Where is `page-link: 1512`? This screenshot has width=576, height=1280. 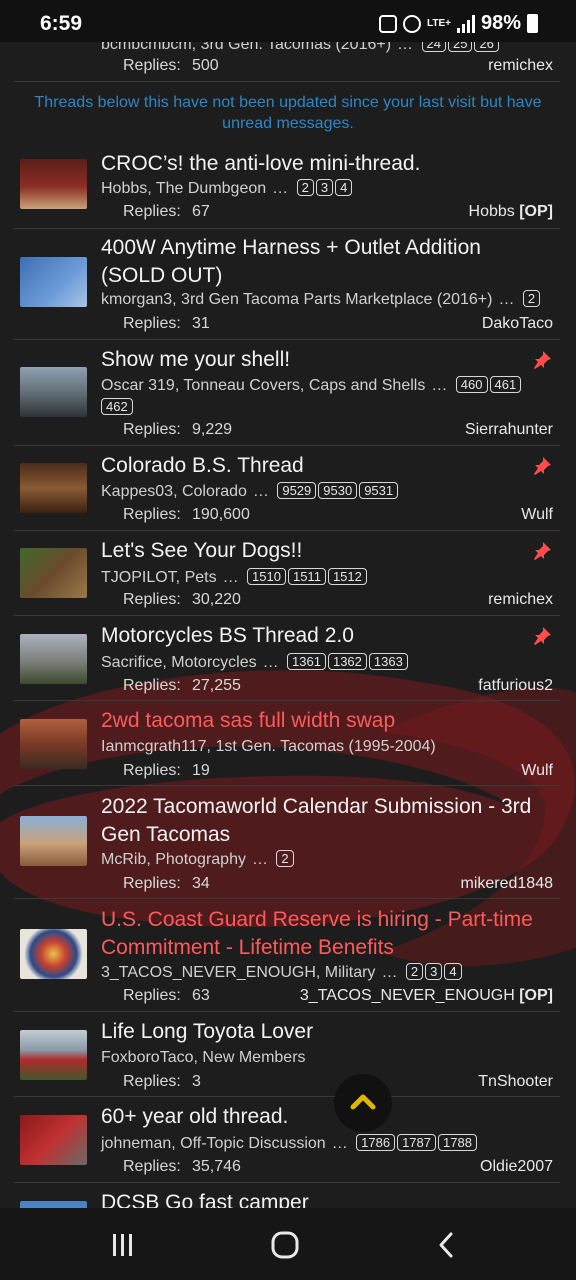
page-link: 1512 is located at coordinates (347, 576).